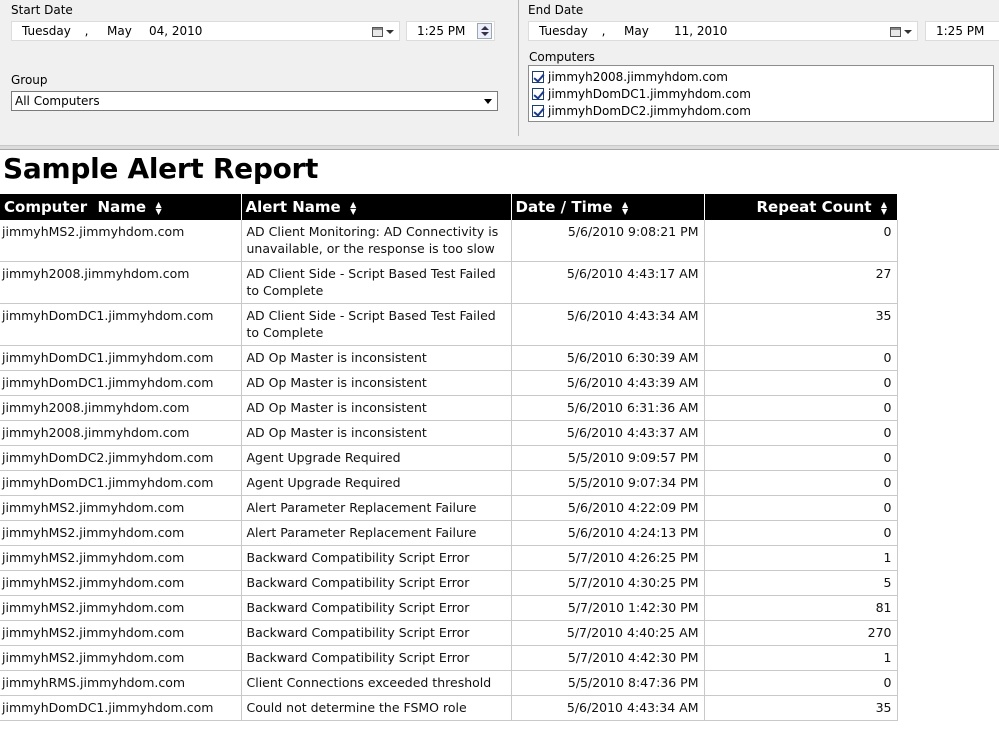 The width and height of the screenshot is (999, 733). I want to click on start-calendar-dropdown-button, so click(383, 31).